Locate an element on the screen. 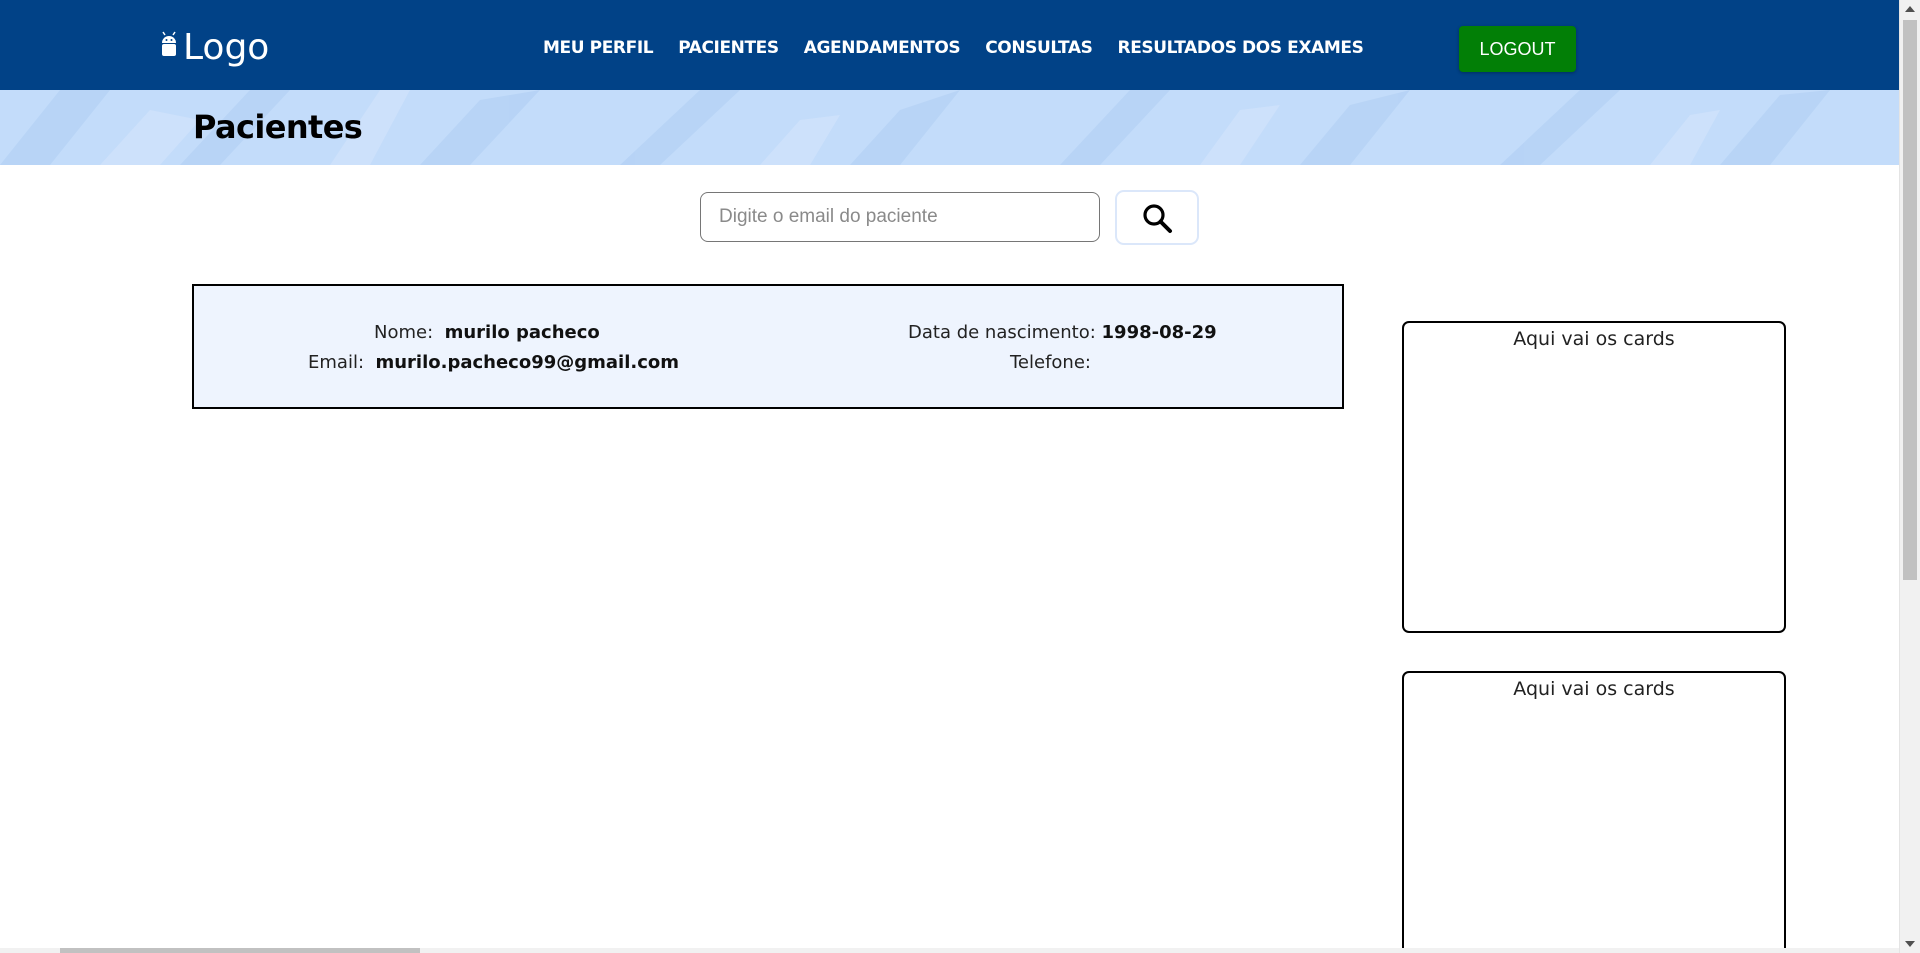 Image resolution: width=1920 pixels, height=953 pixels. logo: Logo is located at coordinates (214, 48).